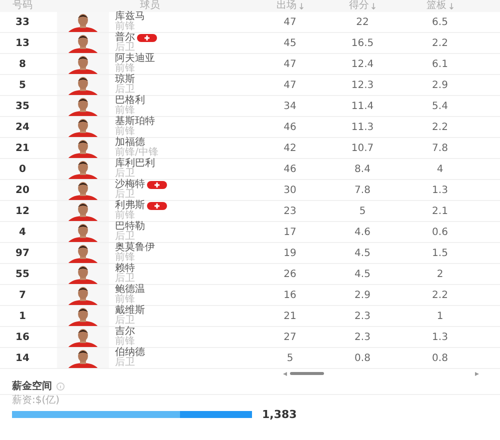 The height and width of the screenshot is (440, 500). I want to click on jersey-number: 8, so click(22, 64).